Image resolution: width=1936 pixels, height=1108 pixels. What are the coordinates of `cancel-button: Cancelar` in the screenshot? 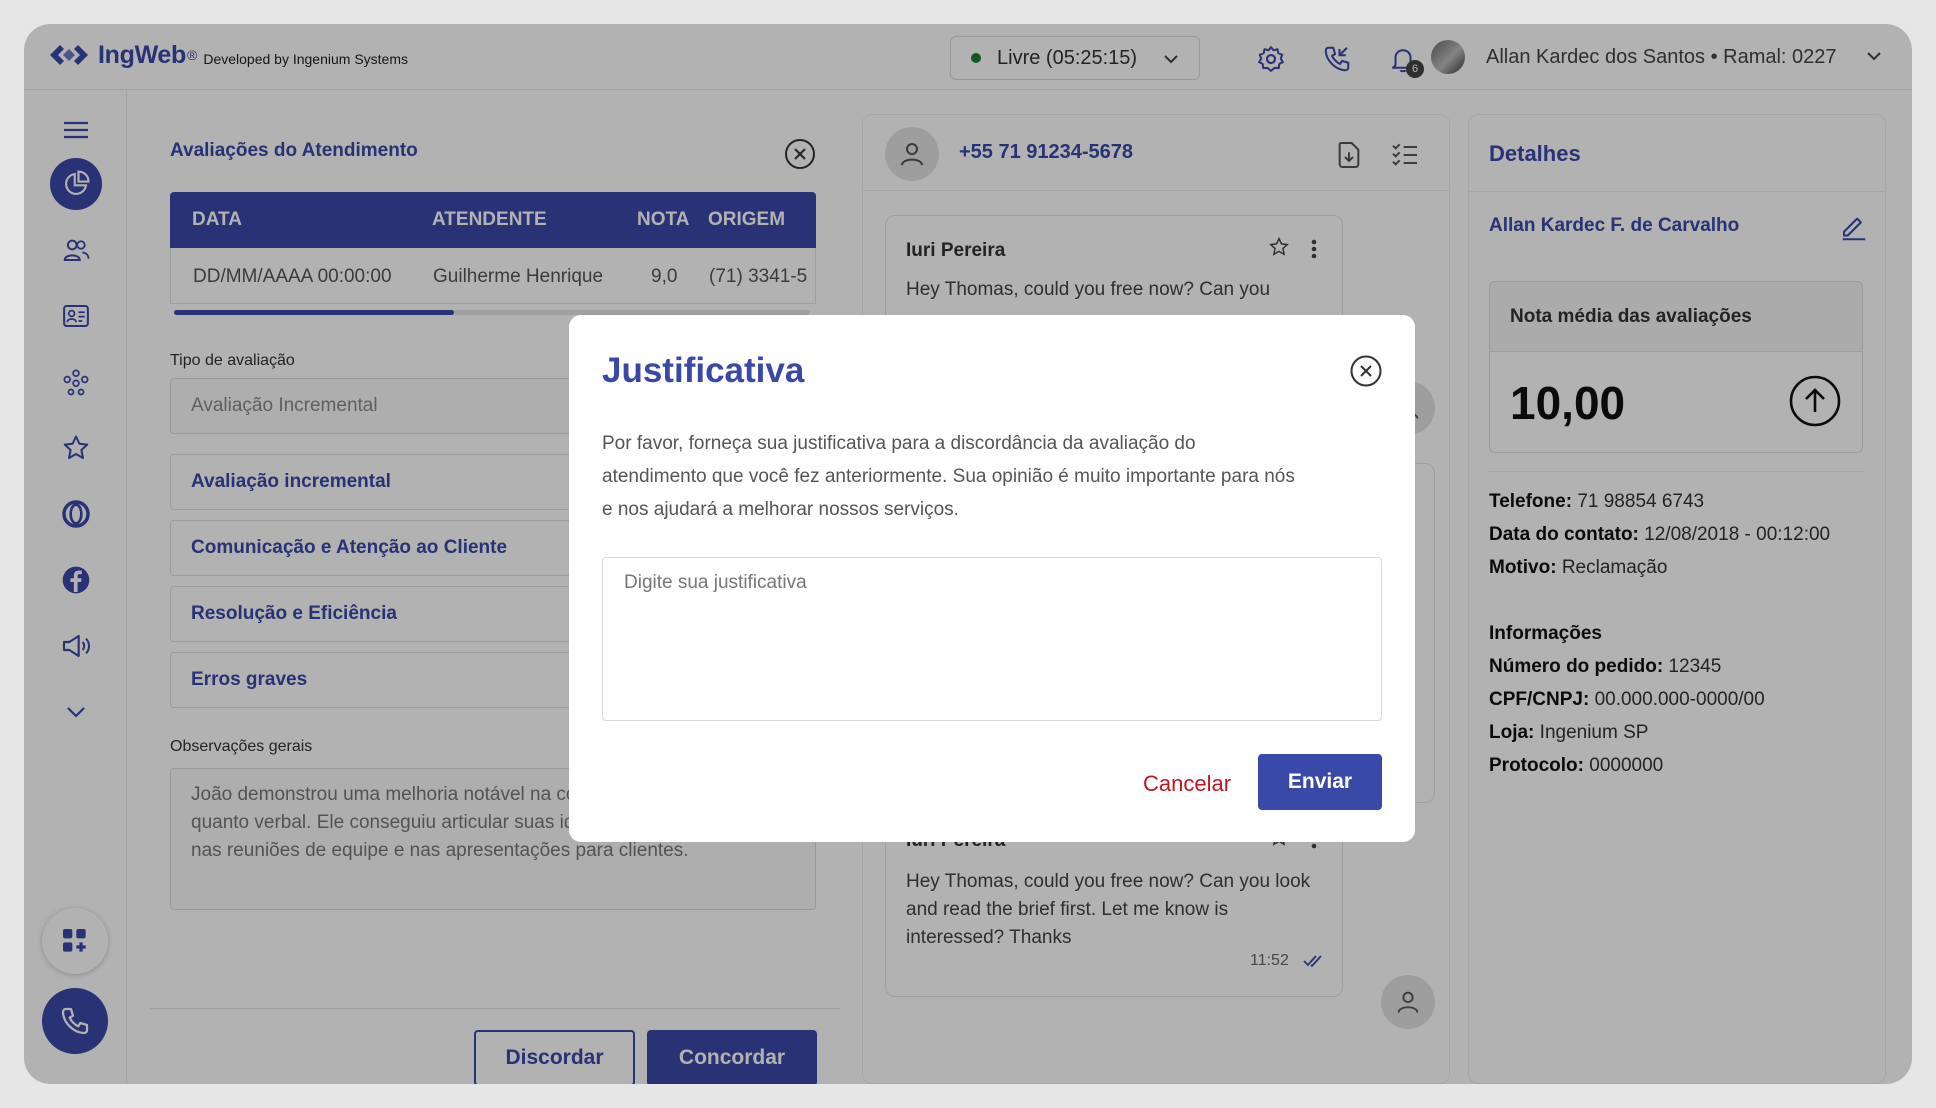 It's located at (1187, 784).